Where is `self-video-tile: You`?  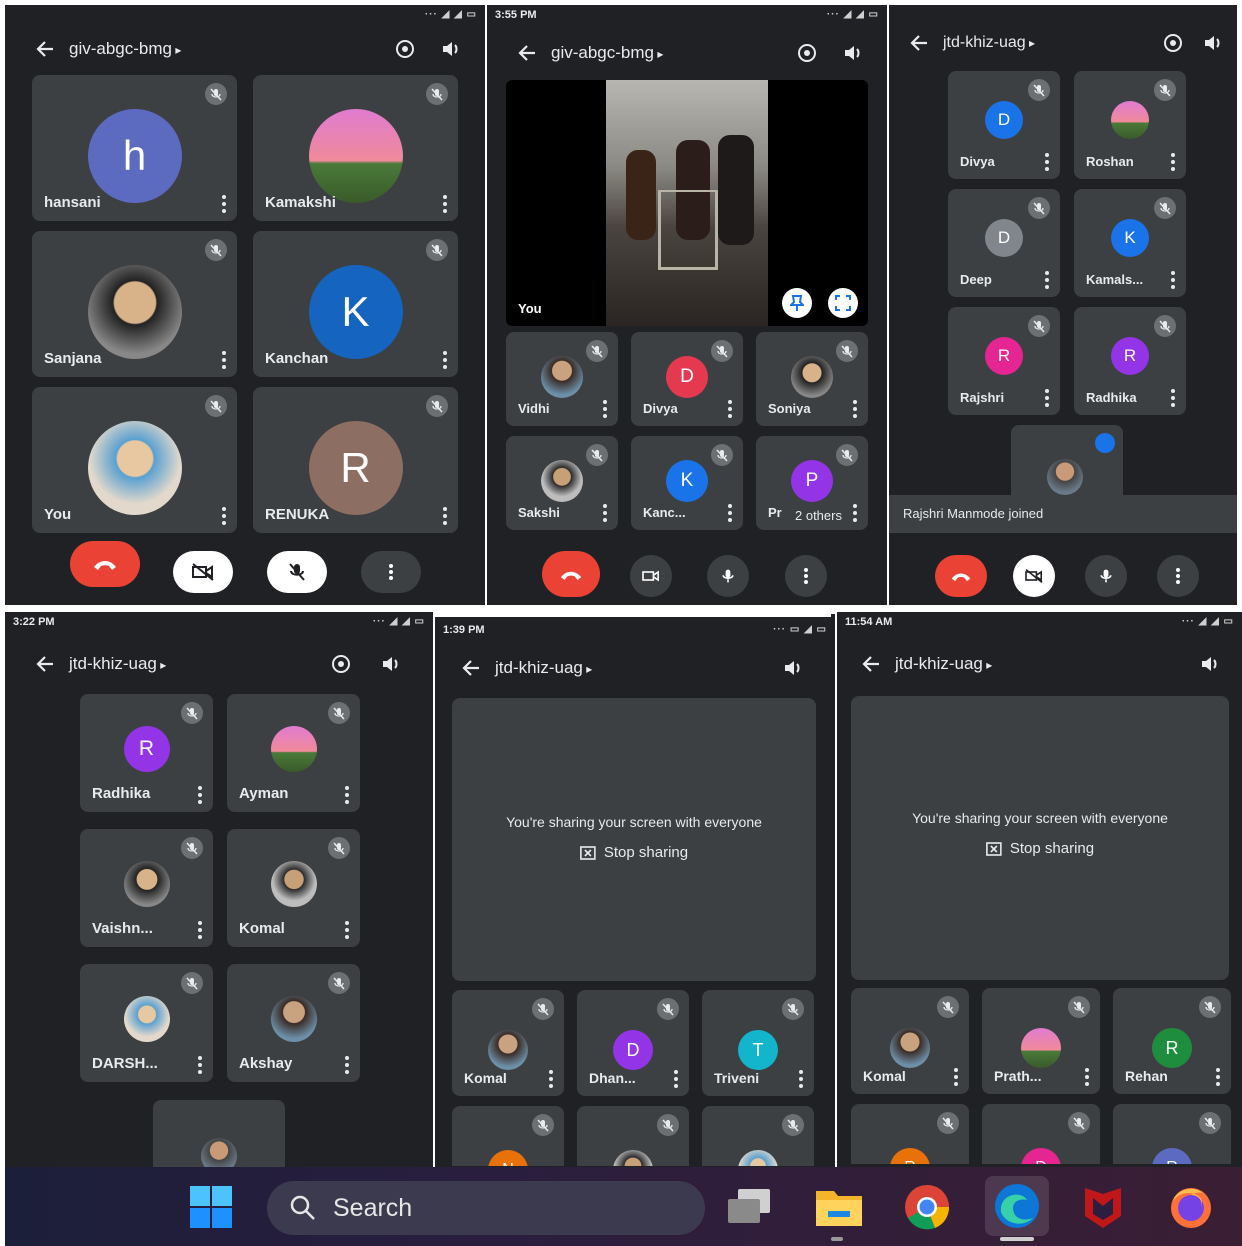 self-video-tile: You is located at coordinates (687, 203).